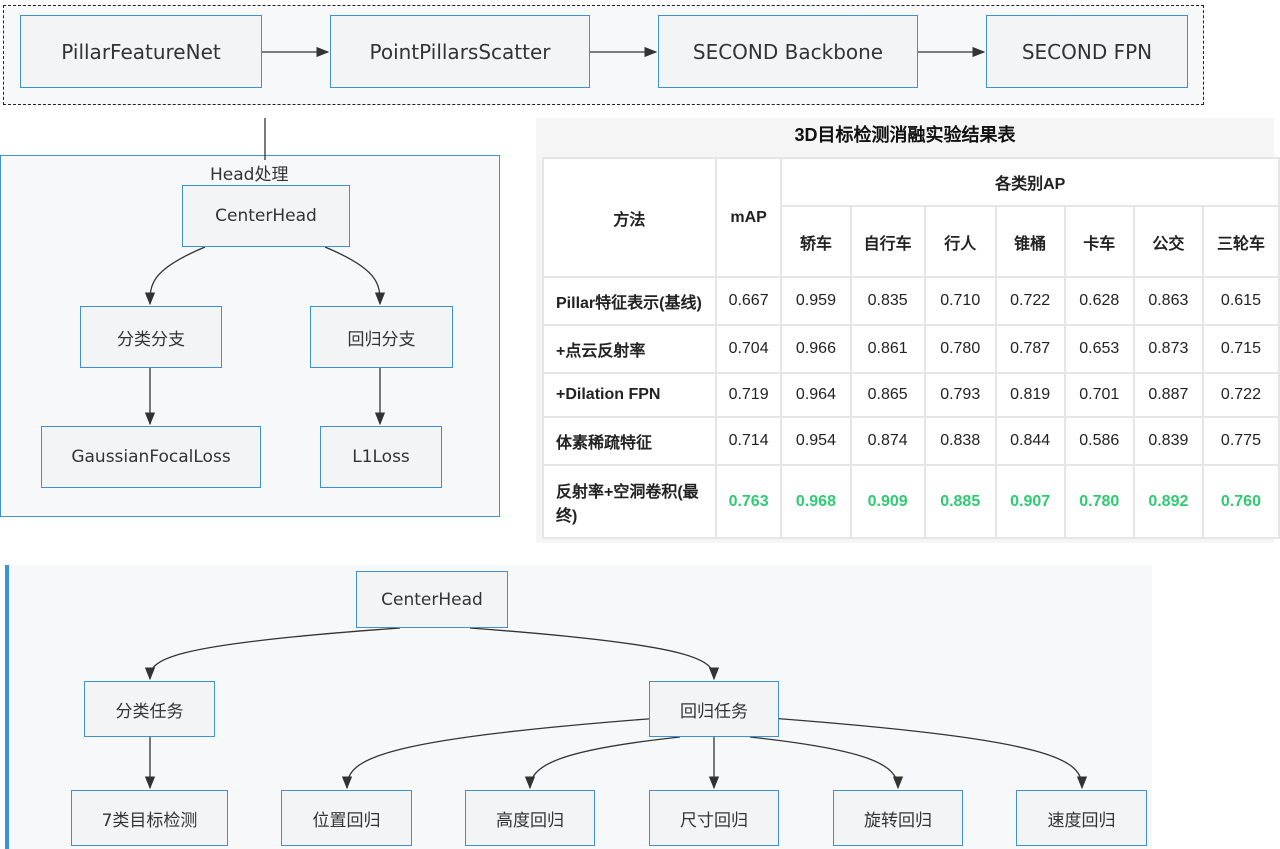 This screenshot has width=1280, height=849. Describe the element at coordinates (629, 441) in the screenshot. I see `method-cell: 体素稀疏特征` at that location.